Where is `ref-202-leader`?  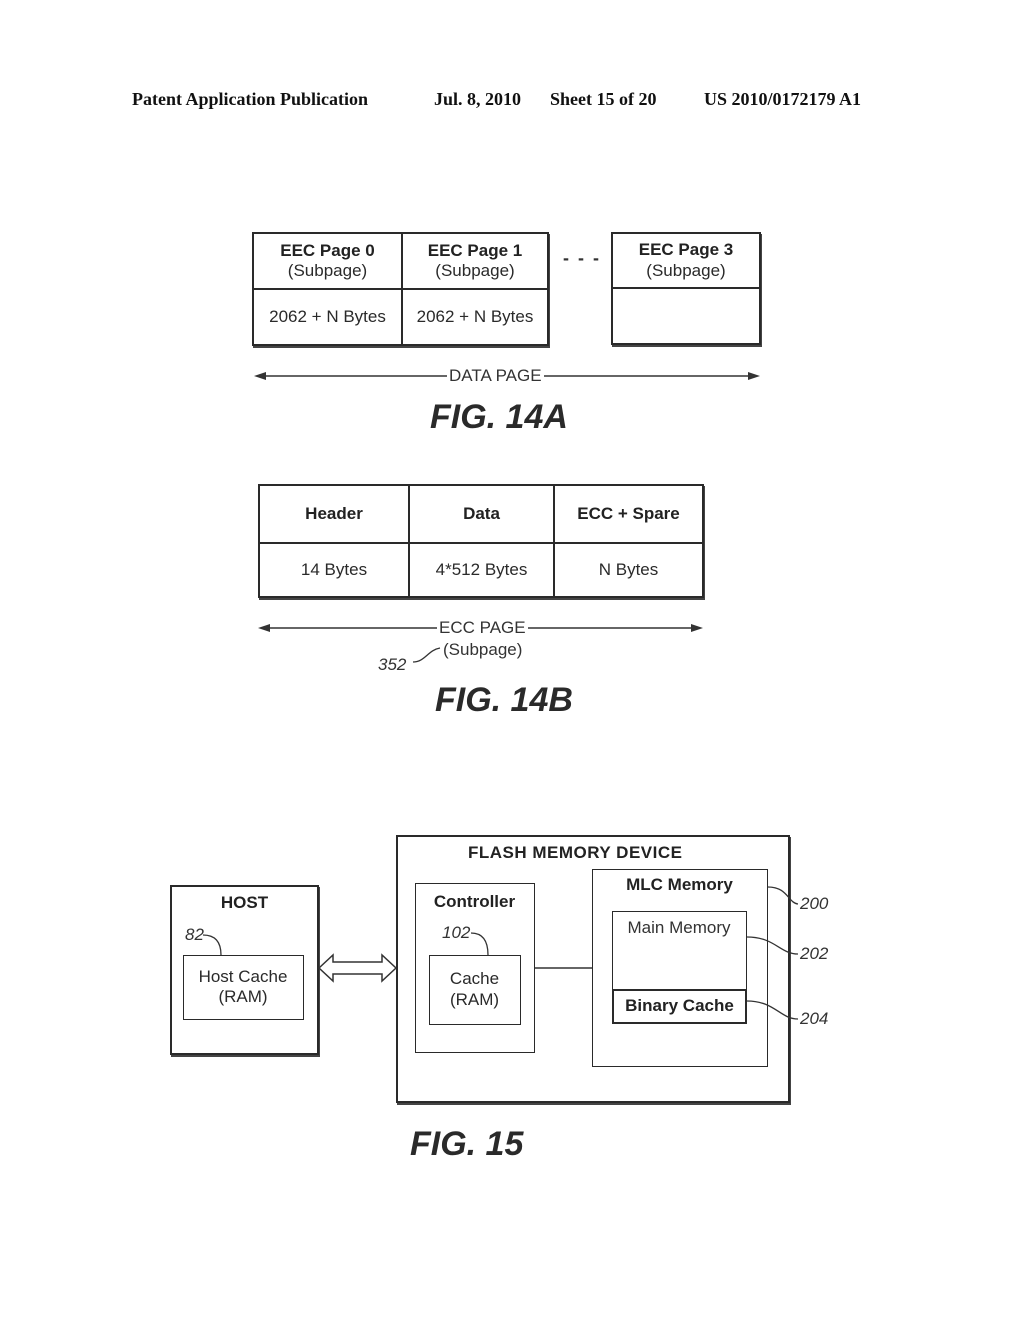 ref-202-leader is located at coordinates (772, 945).